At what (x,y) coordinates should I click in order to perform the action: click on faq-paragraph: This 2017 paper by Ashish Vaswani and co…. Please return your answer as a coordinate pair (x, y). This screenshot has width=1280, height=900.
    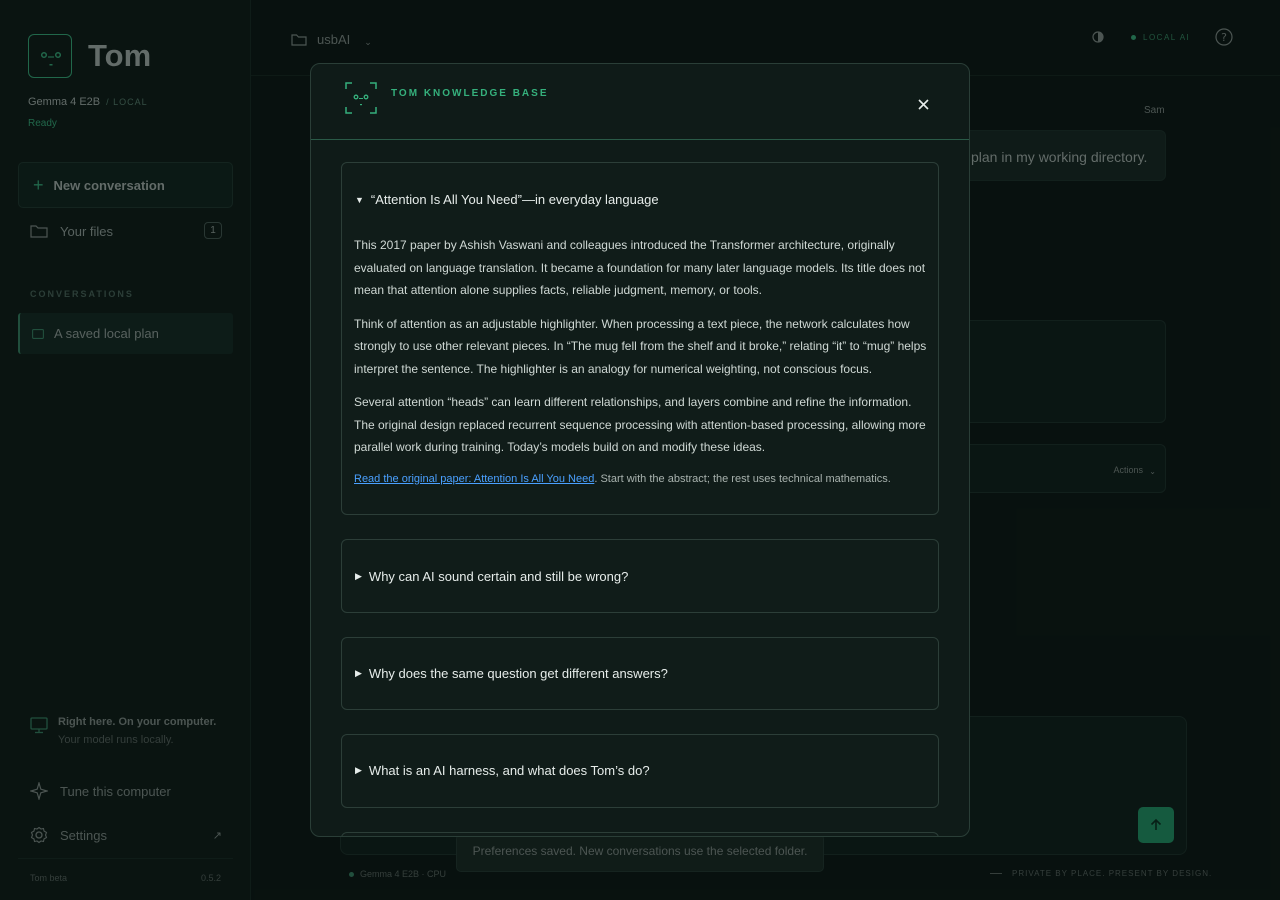
    Looking at the image, I should click on (640, 267).